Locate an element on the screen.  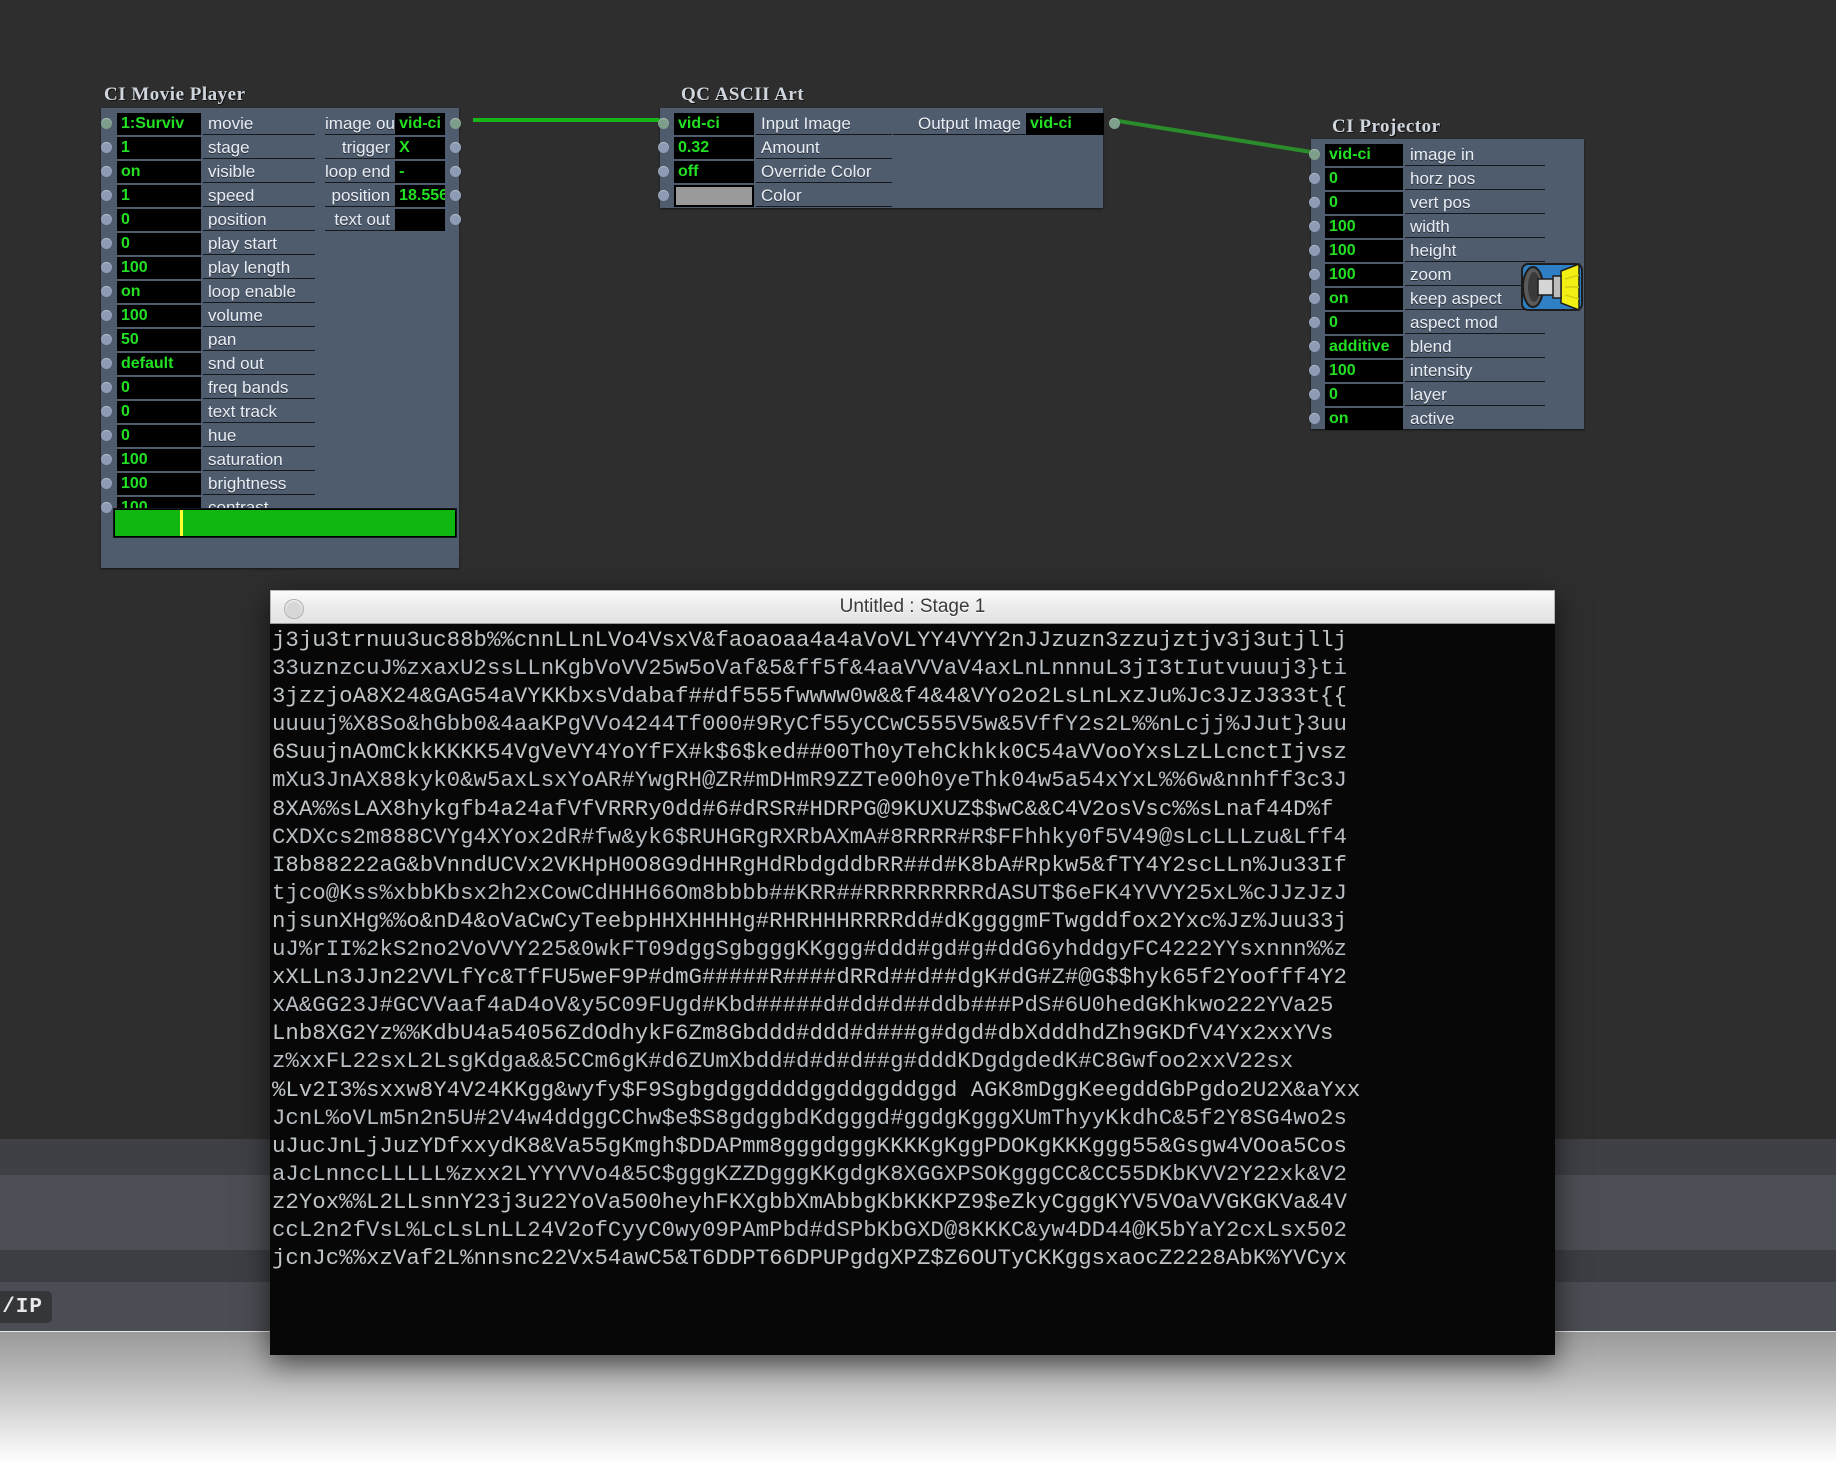
port-row-aspect-mod: 0 aspect mod is located at coordinates (1429, 323).